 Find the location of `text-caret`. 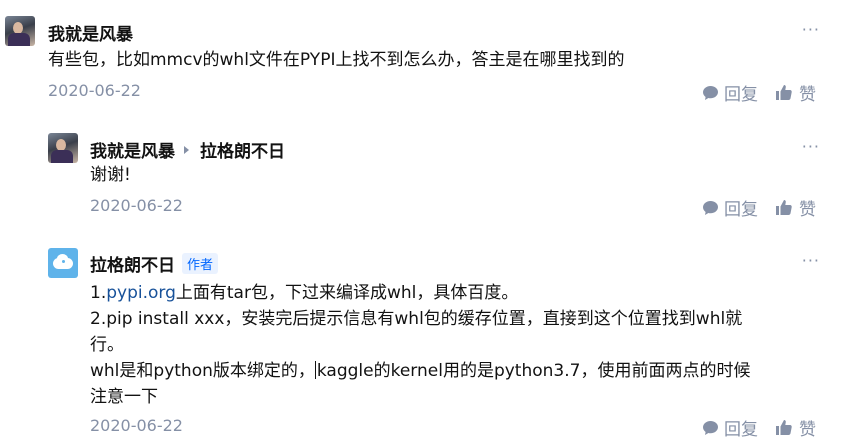

text-caret is located at coordinates (315, 370).